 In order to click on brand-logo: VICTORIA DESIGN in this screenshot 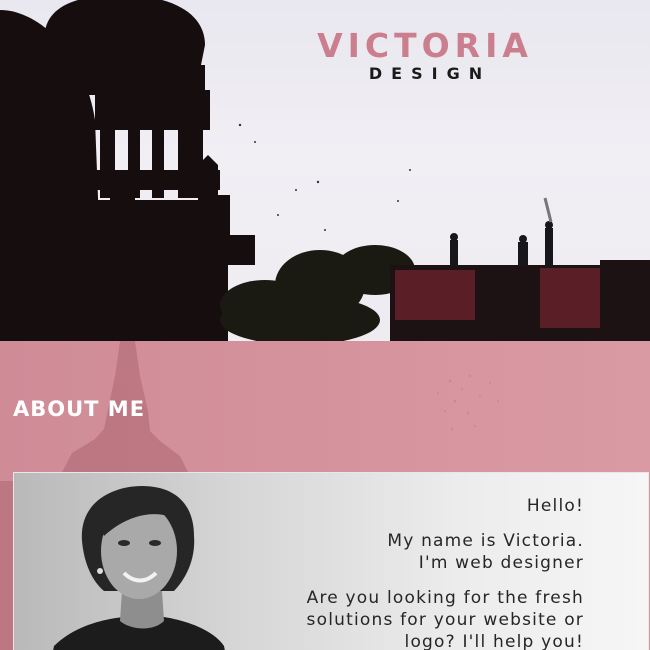, I will do `click(425, 54)`.